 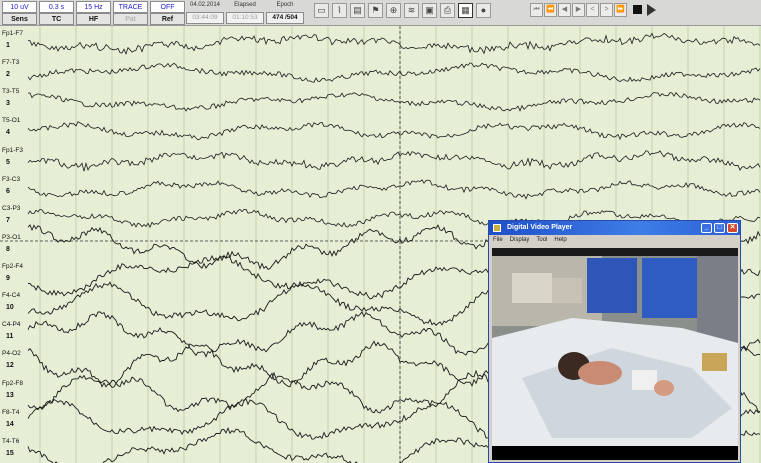 I want to click on record-icon: ●, so click(x=483, y=10).